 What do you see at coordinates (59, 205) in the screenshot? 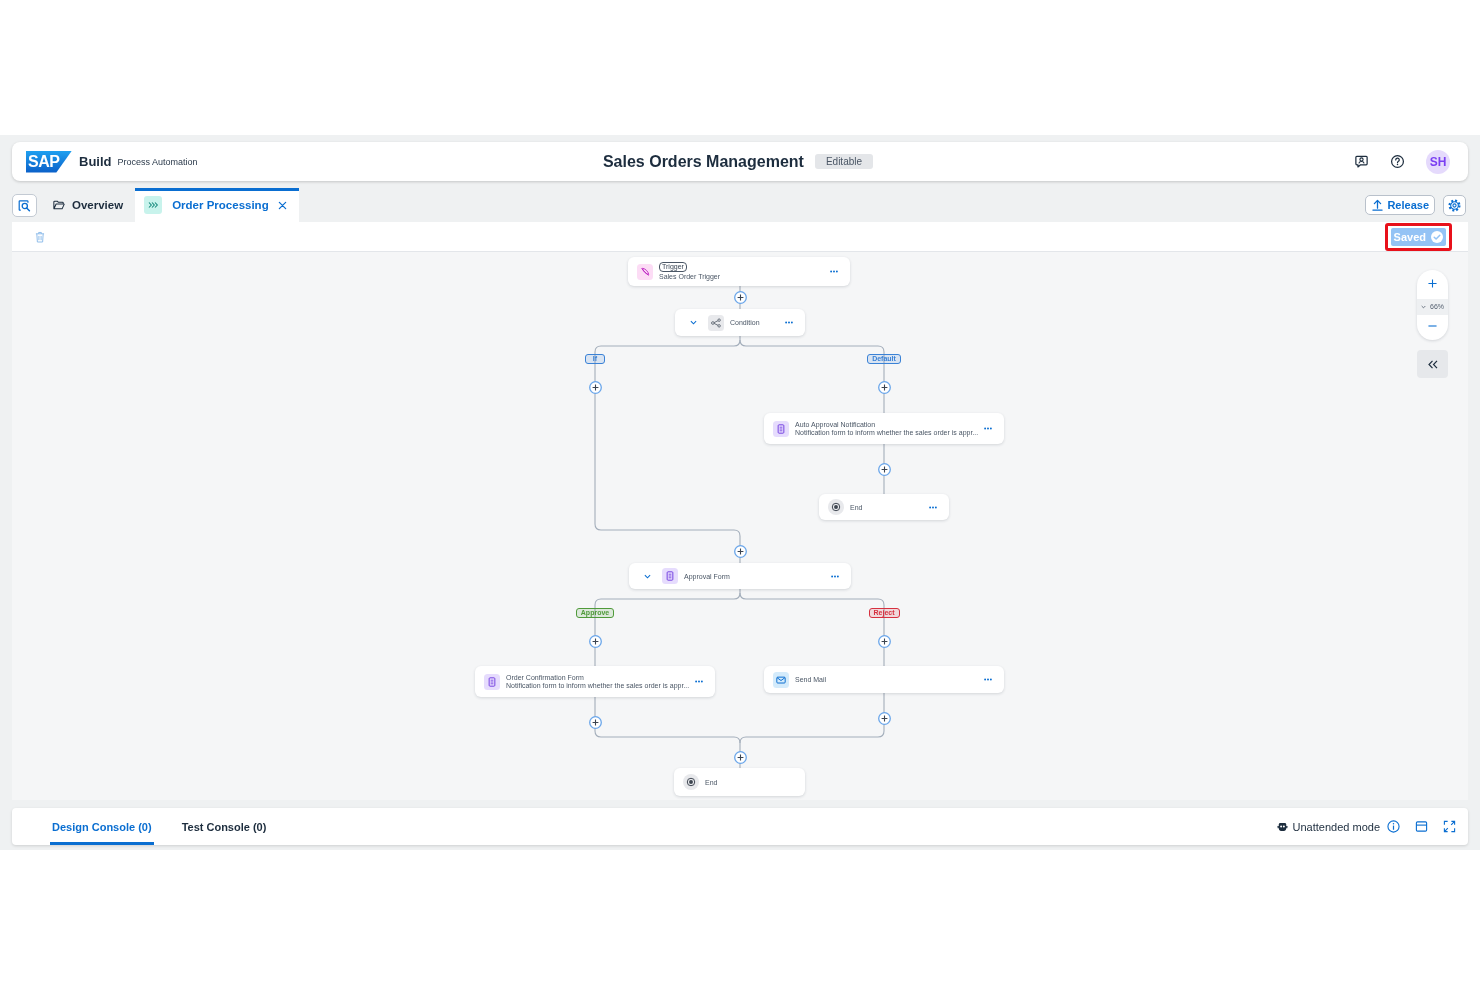
I see `folder-icon` at bounding box center [59, 205].